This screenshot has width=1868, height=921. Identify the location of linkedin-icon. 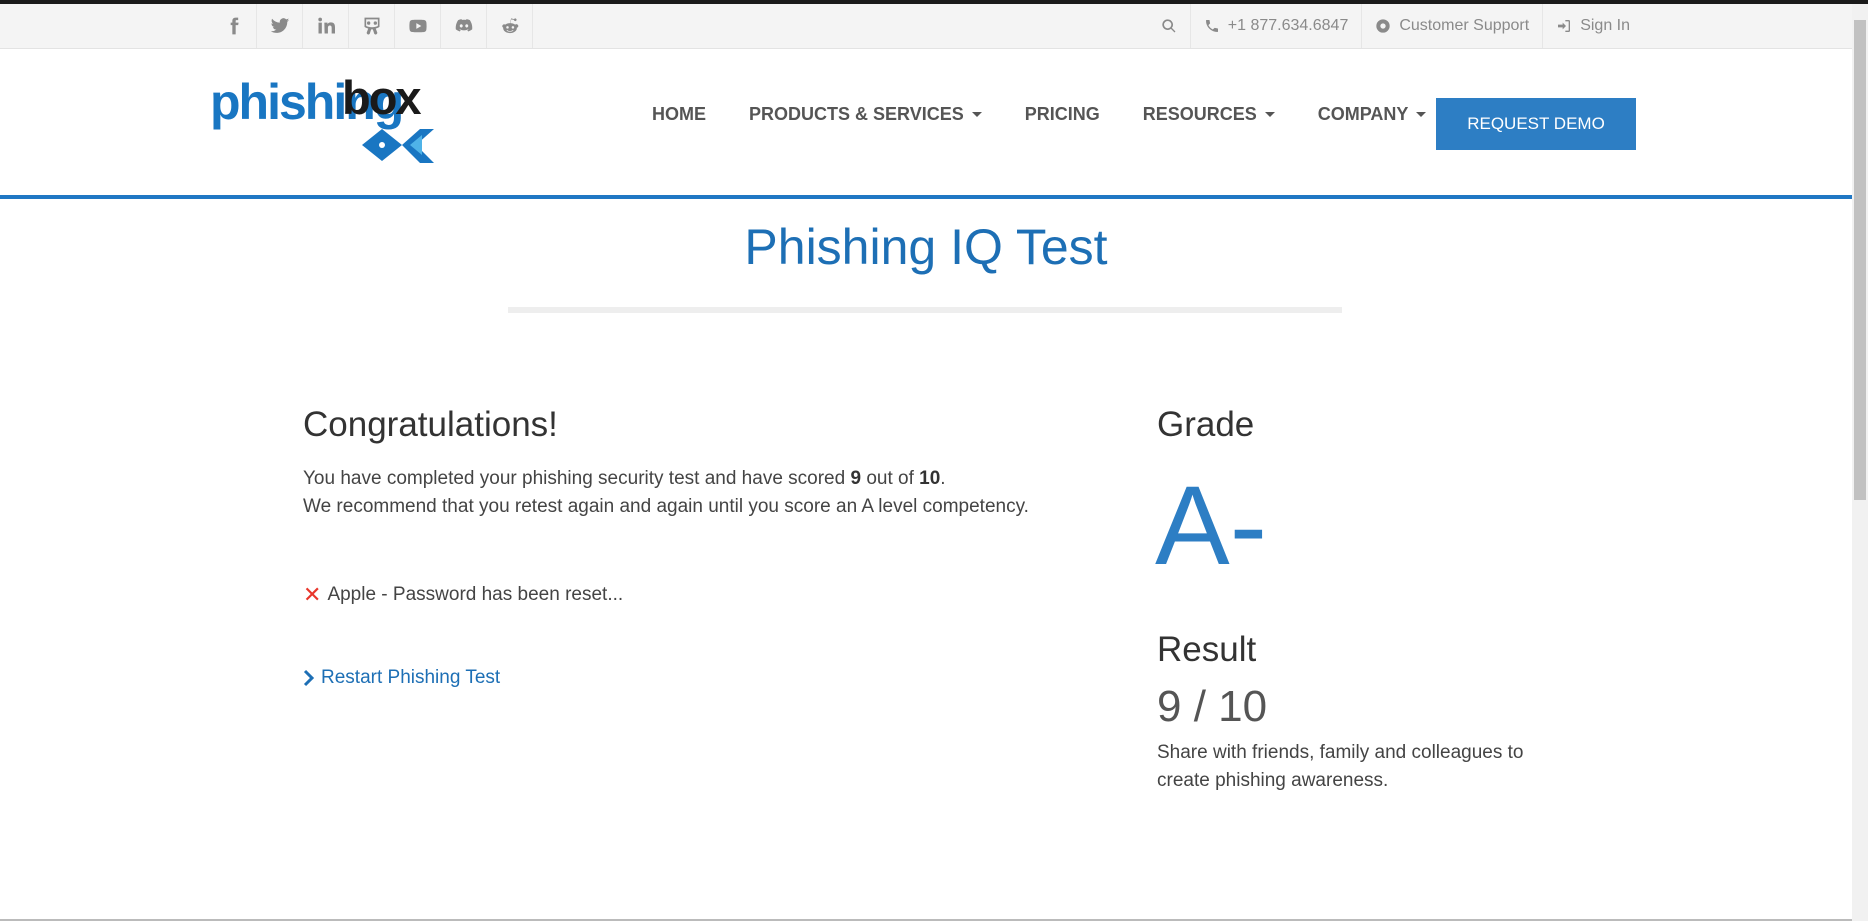
(326, 26).